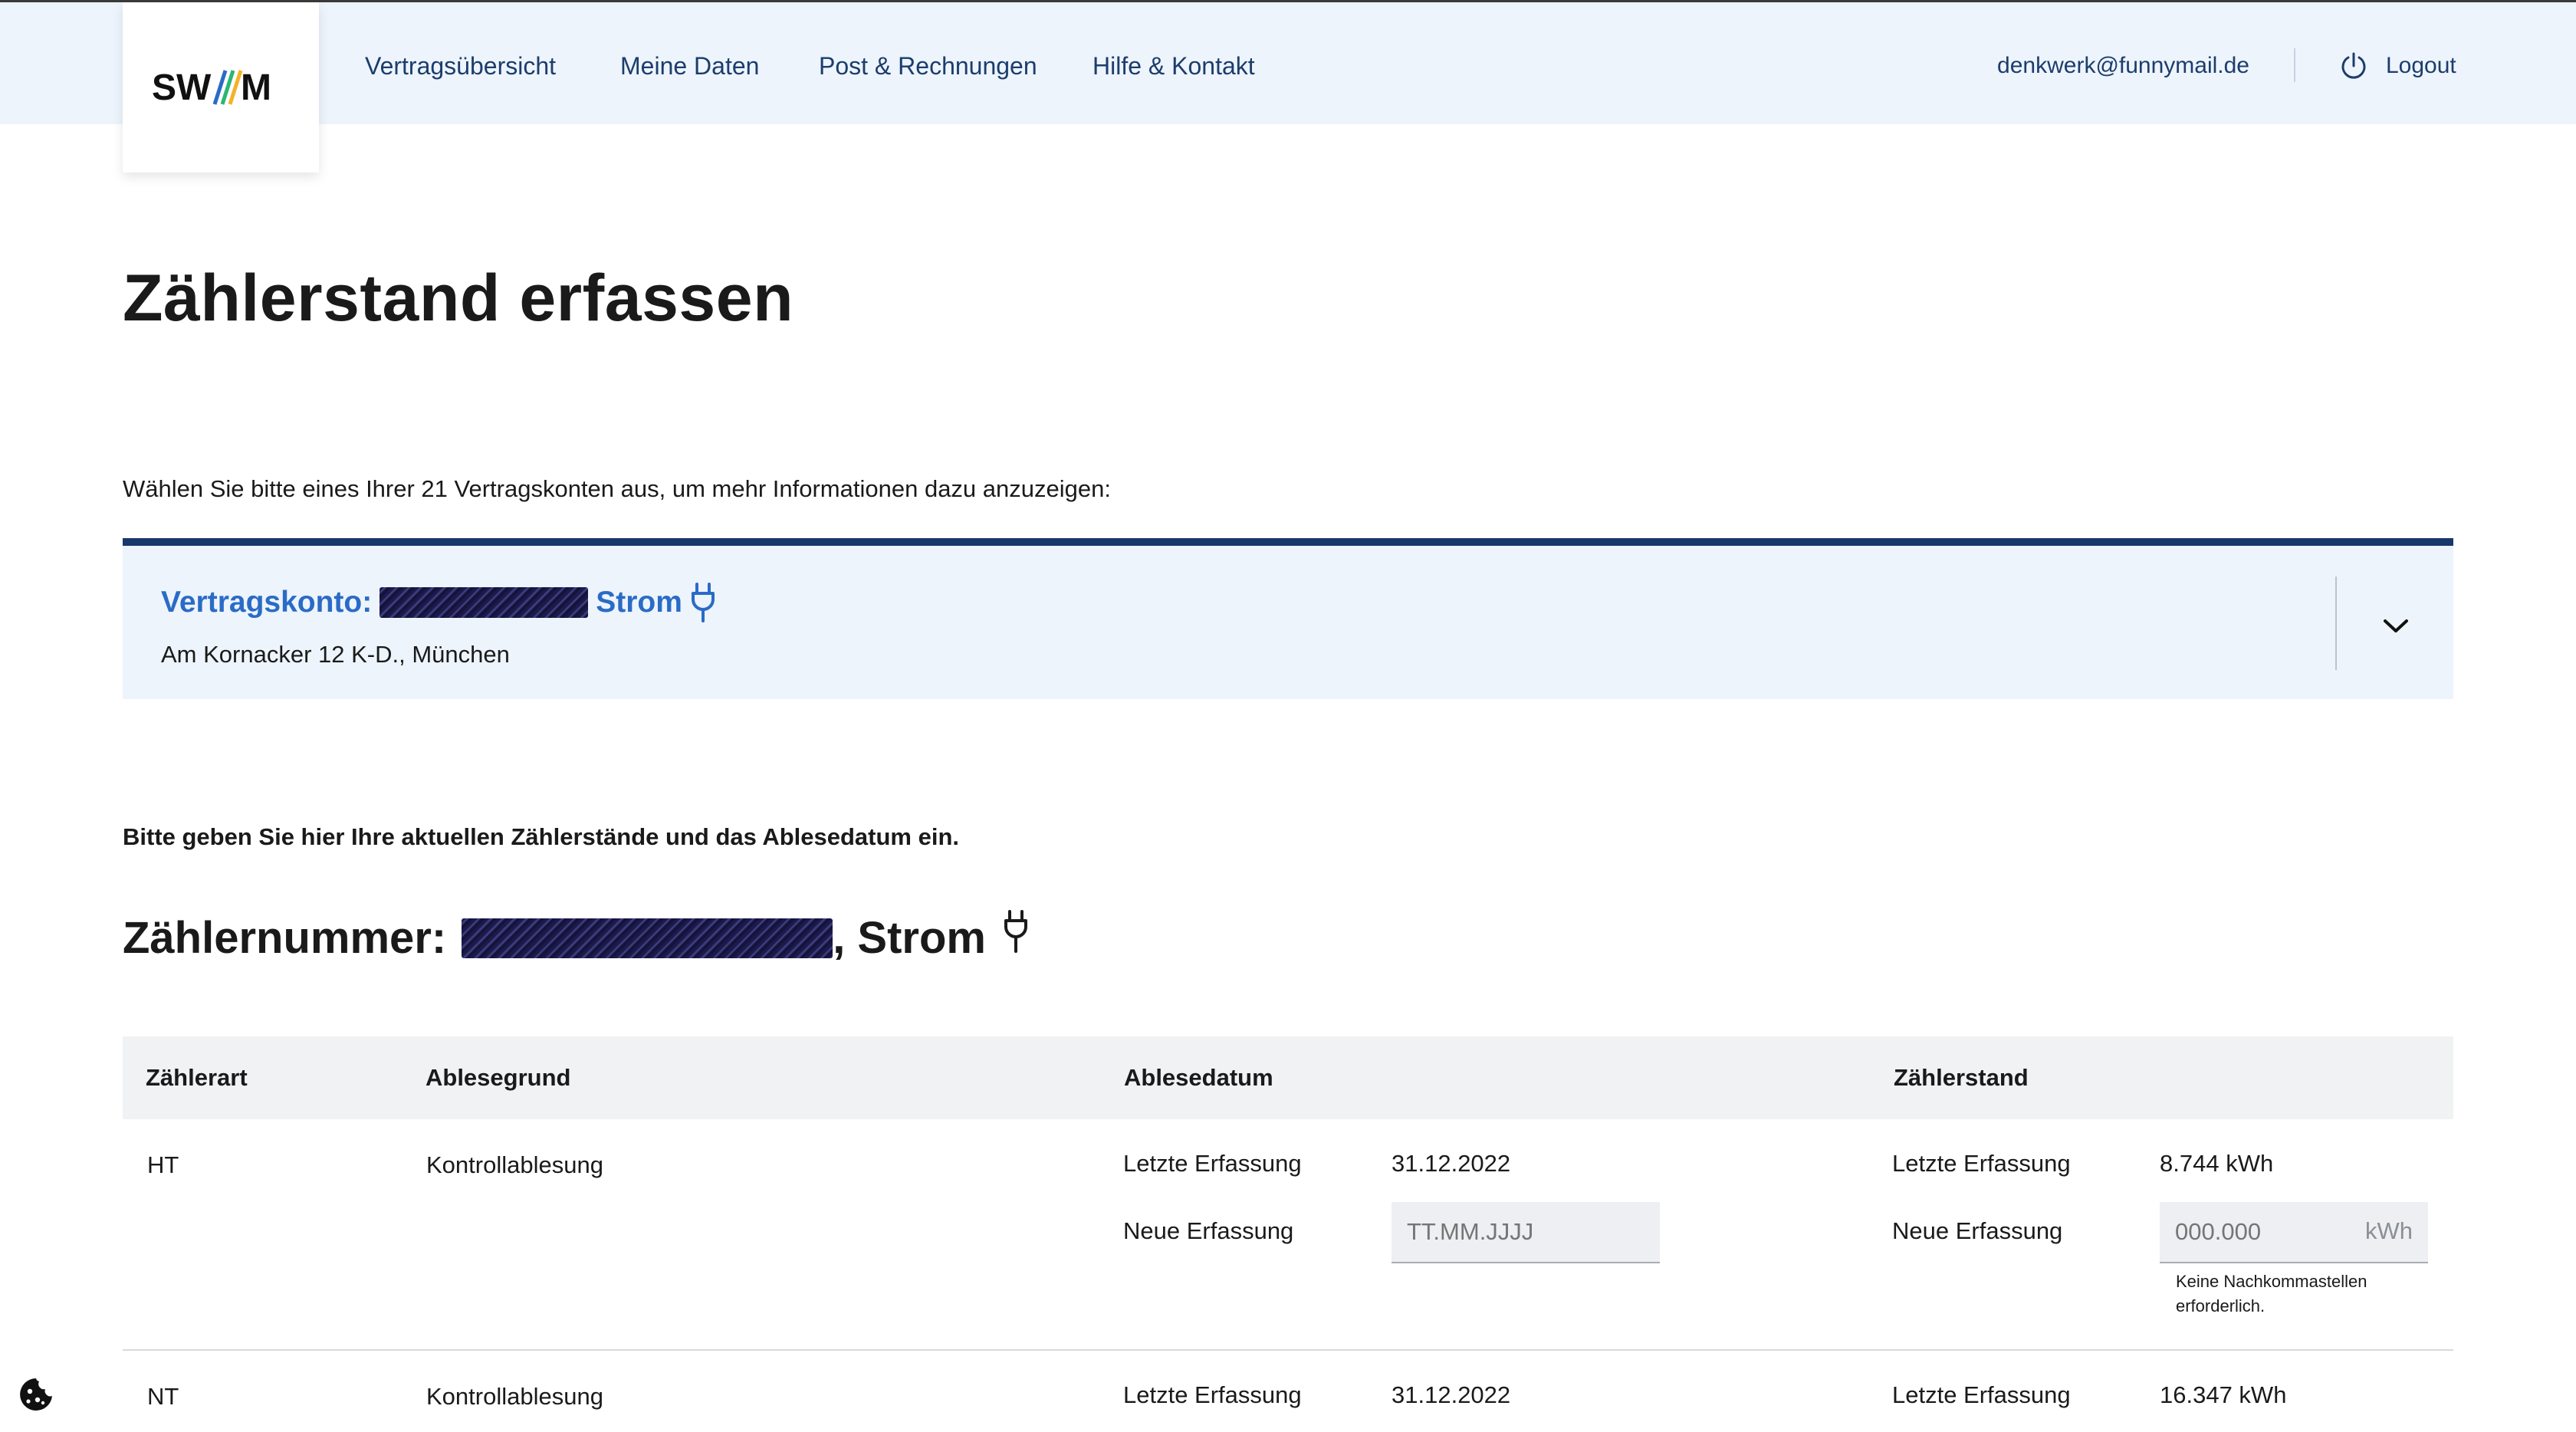  I want to click on nav-meine-daten: Meine Daten, so click(689, 66).